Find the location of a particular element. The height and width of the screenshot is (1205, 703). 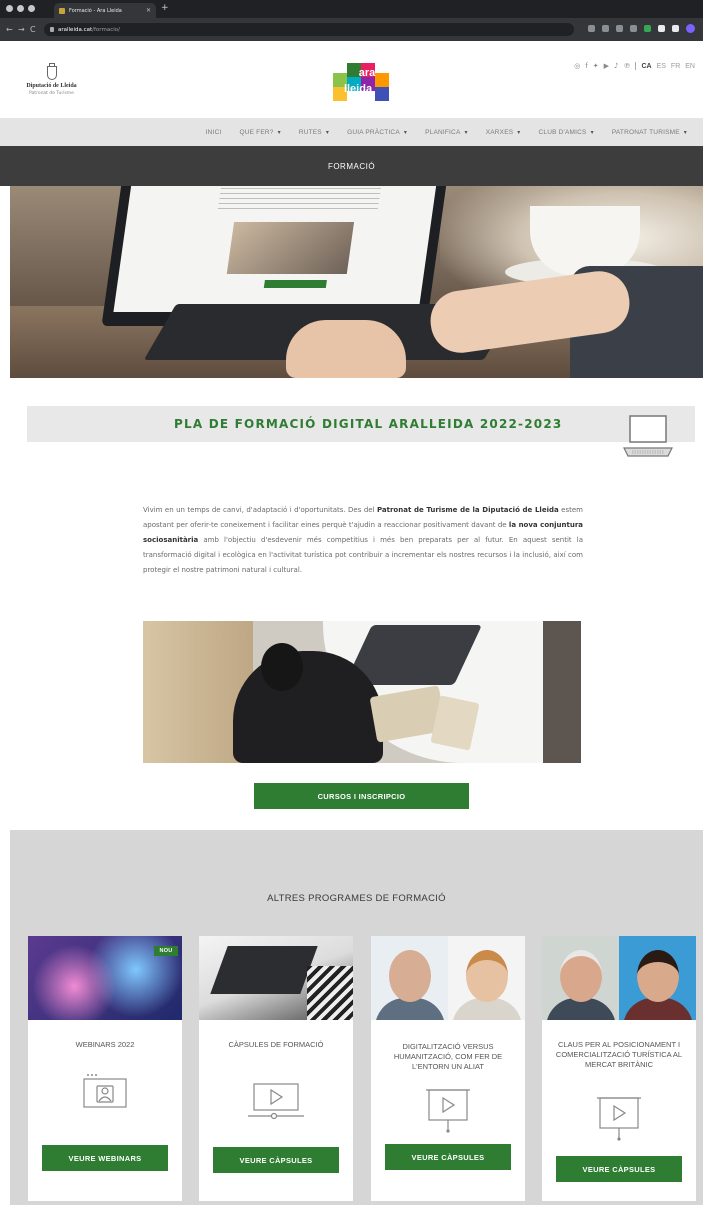

puzzle-icon is located at coordinates (661, 28).